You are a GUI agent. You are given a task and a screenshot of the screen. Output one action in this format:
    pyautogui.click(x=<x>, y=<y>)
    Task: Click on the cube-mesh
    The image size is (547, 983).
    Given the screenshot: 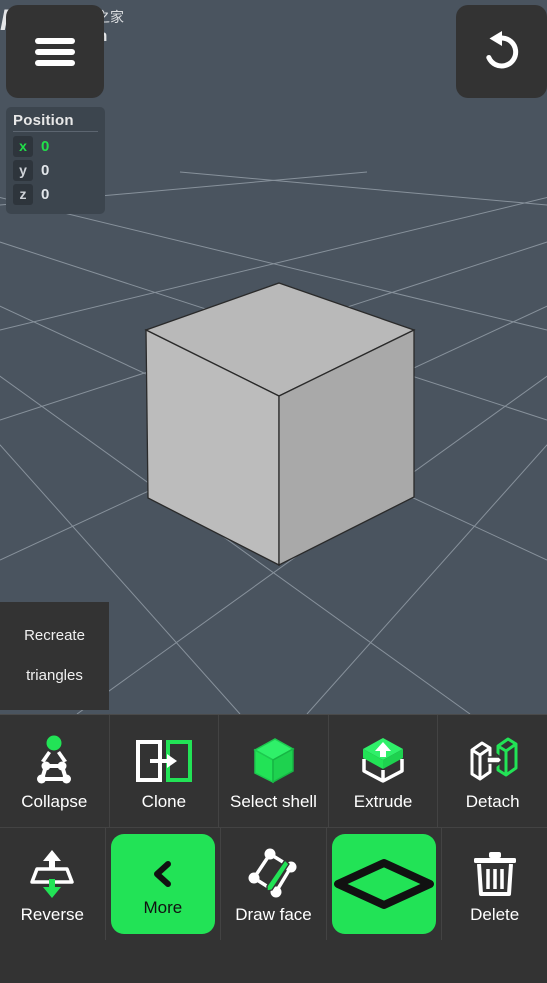 What is the action you would take?
    pyautogui.click(x=280, y=424)
    